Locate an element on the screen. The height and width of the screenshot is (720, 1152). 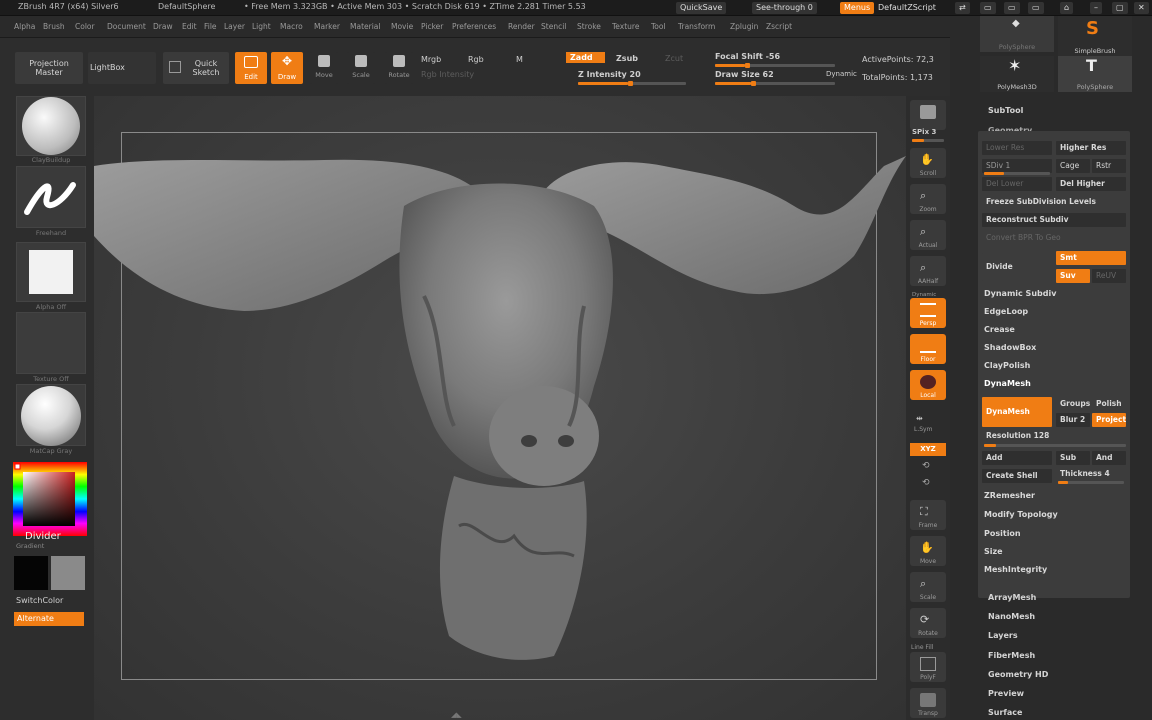
edgeloop-section: EdgeLoop is located at coordinates (1006, 311).